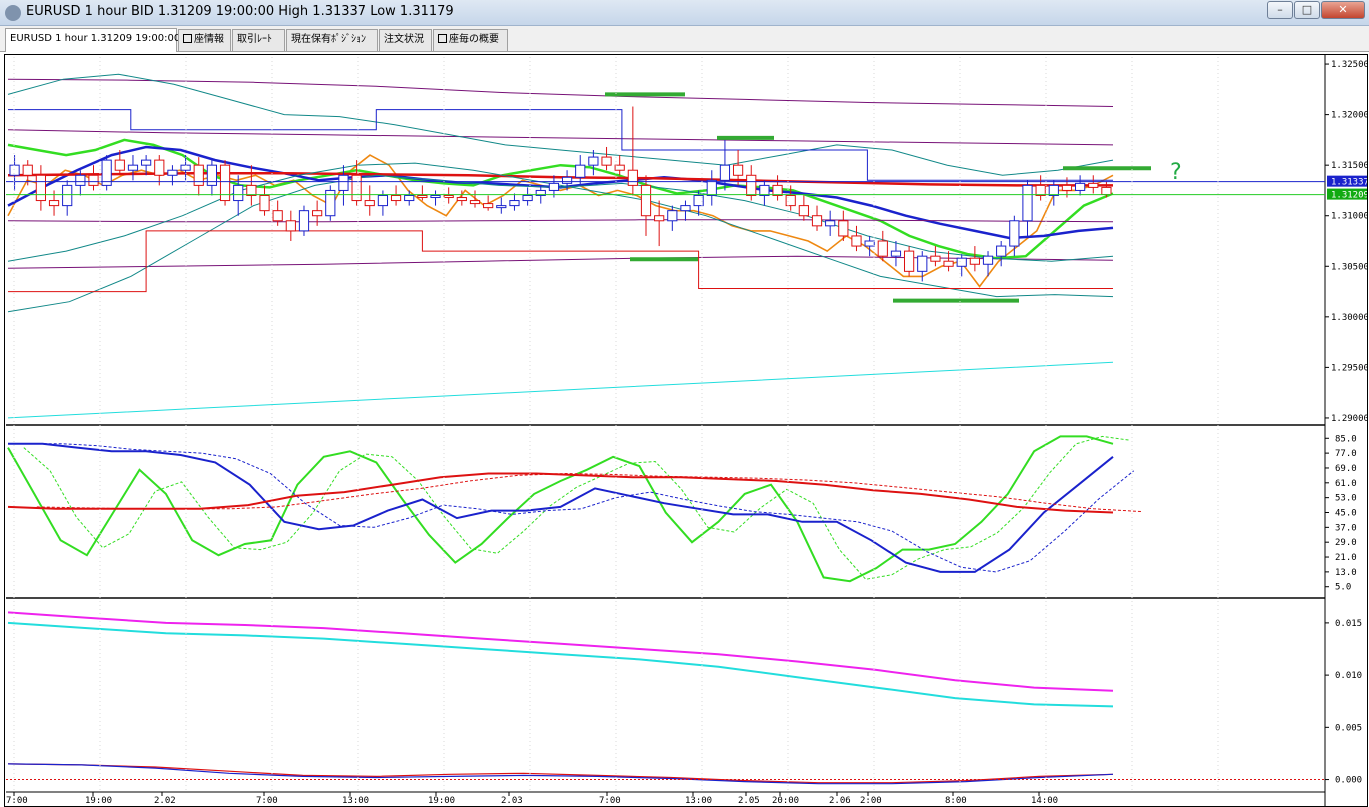 The image size is (1369, 807). I want to click on osc-tick-label: 69.0, so click(1346, 469).